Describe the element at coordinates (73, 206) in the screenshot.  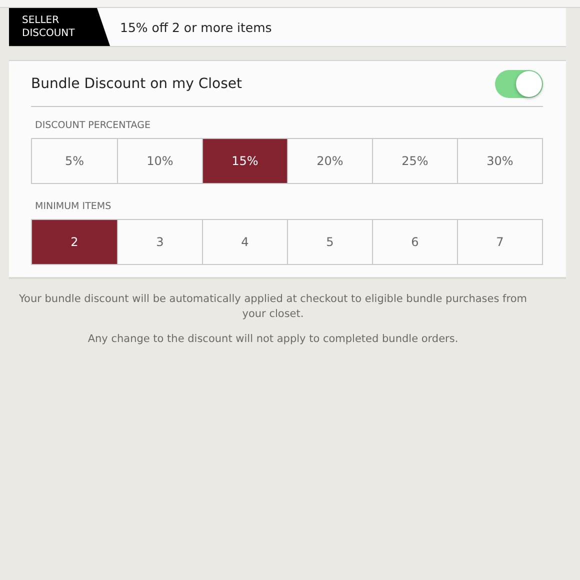
I see `section-heading: MINIMUM ITEMS` at that location.